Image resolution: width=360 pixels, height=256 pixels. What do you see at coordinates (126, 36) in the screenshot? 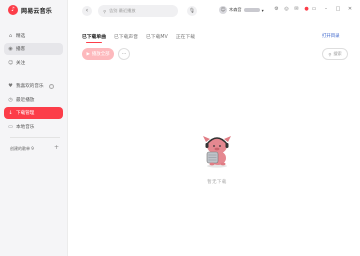
I see `tab-downloaded-sounds: 已下载声音` at bounding box center [126, 36].